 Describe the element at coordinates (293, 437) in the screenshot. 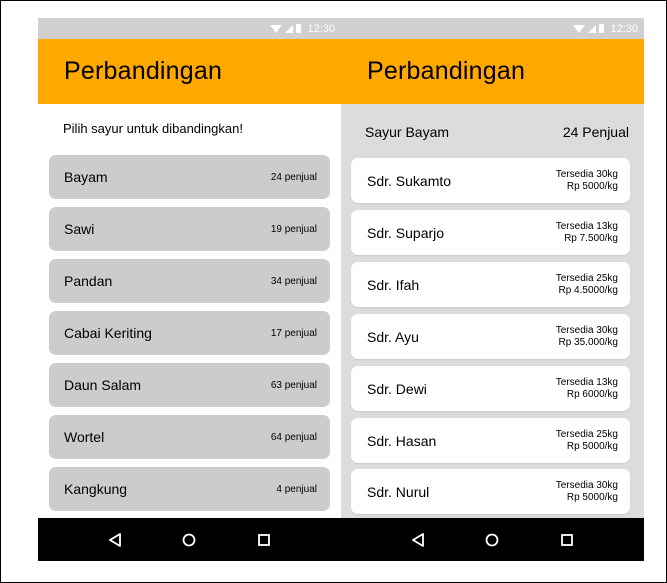

I see `seller-count: 64 penjual` at that location.